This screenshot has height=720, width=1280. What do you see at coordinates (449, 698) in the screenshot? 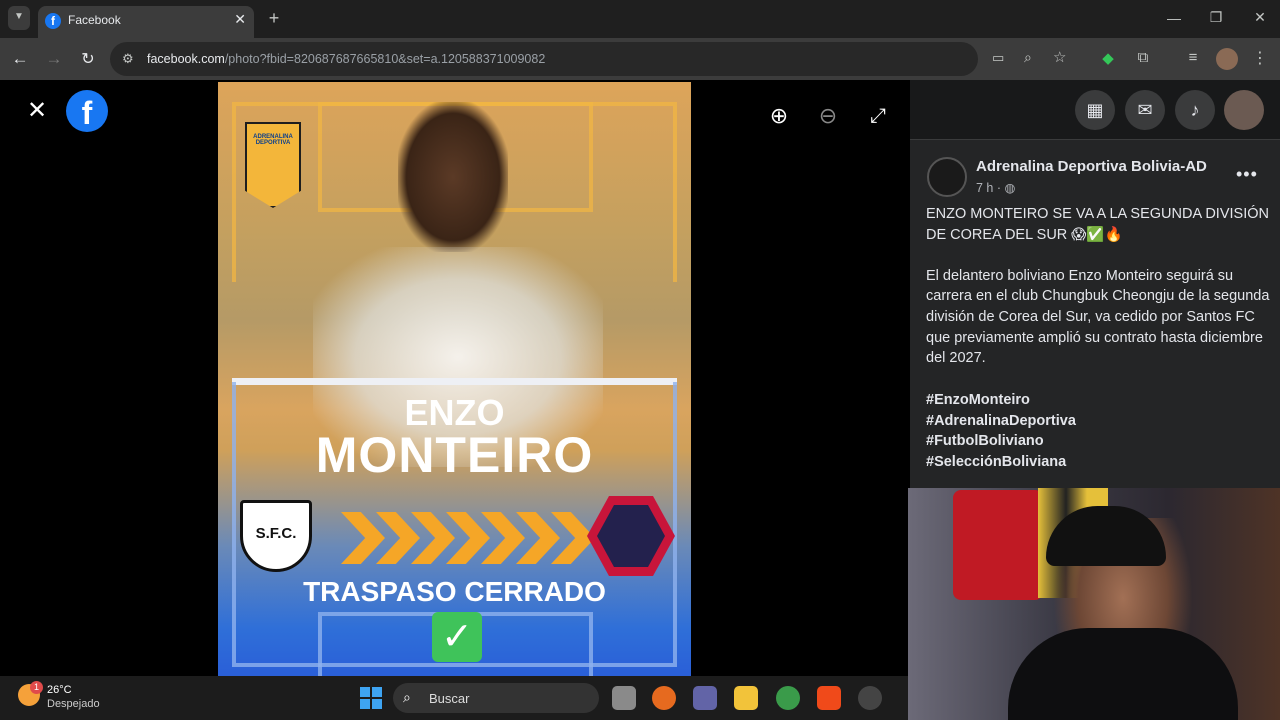
I see `search-placeholder: Buscar` at bounding box center [449, 698].